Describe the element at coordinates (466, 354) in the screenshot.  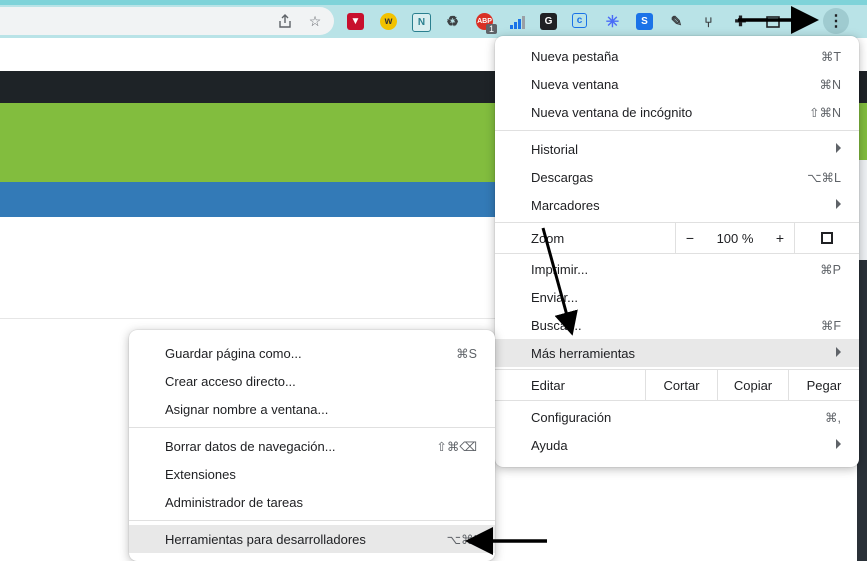
I see `menu-item-shortcut: ⌘S` at that location.